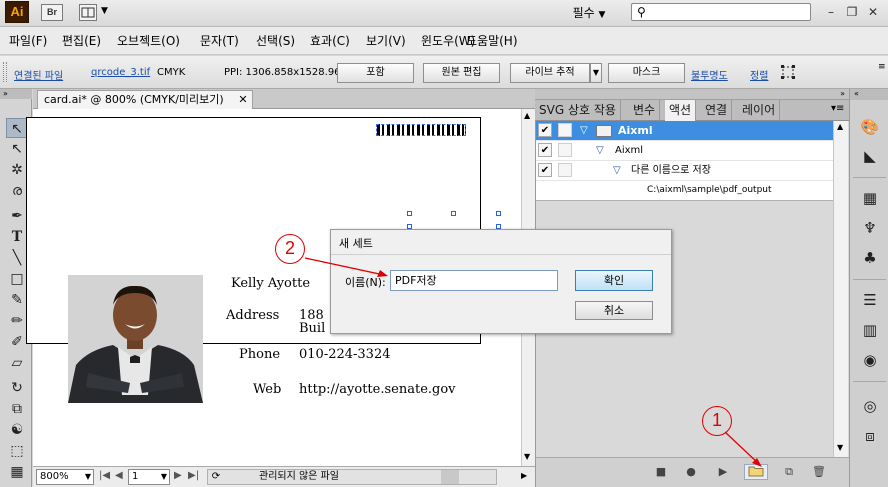 This screenshot has width=888, height=487. I want to click on paintbrush-tool-icon: ✎, so click(17, 300).